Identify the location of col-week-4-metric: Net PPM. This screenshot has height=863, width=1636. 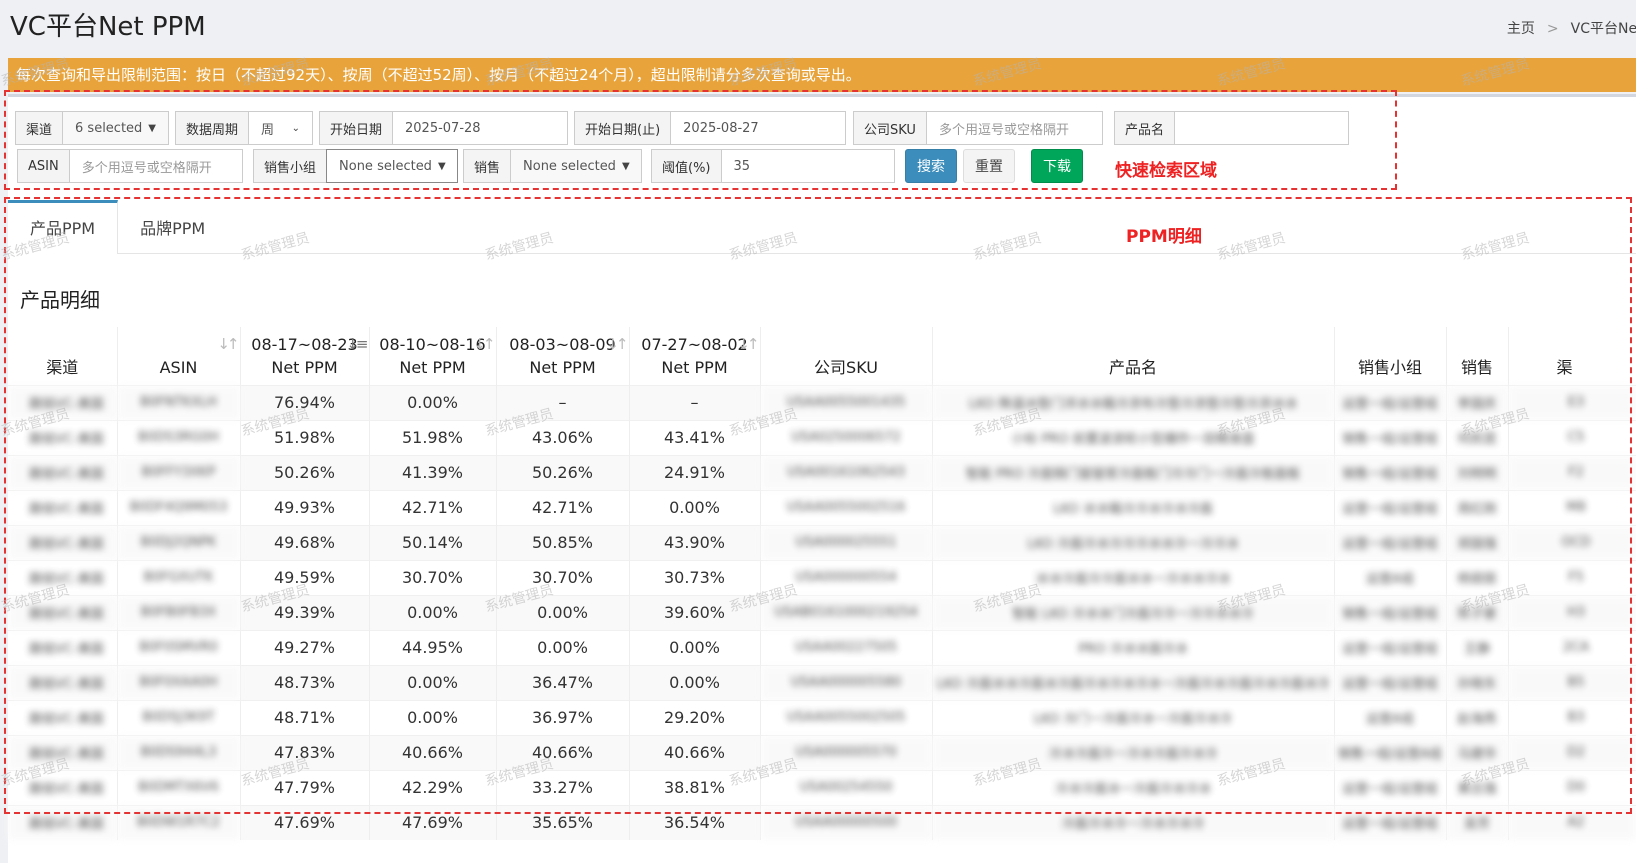
(694, 367).